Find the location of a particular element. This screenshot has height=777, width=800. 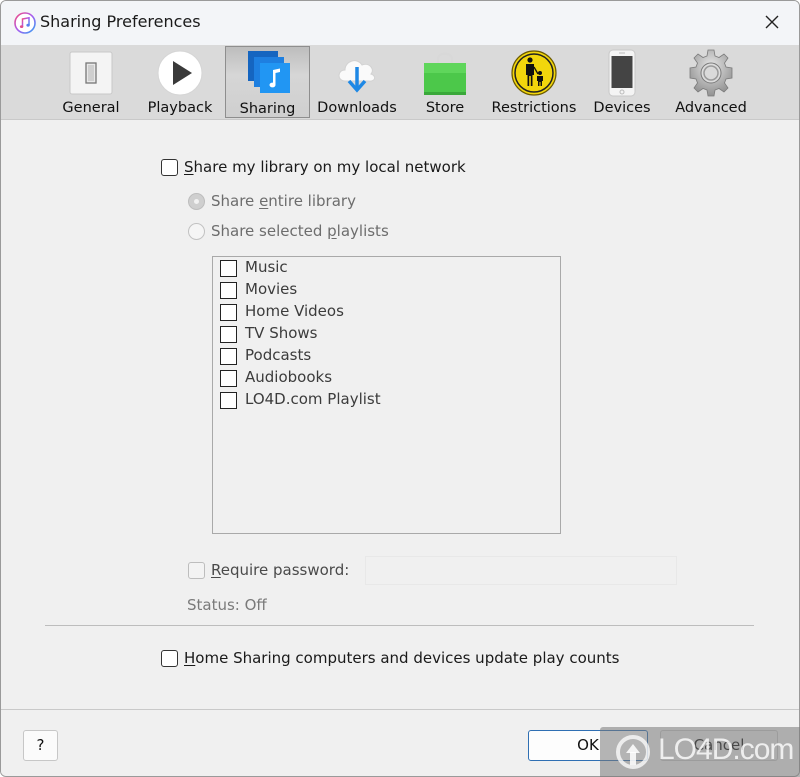

help-button: ? is located at coordinates (40, 745).